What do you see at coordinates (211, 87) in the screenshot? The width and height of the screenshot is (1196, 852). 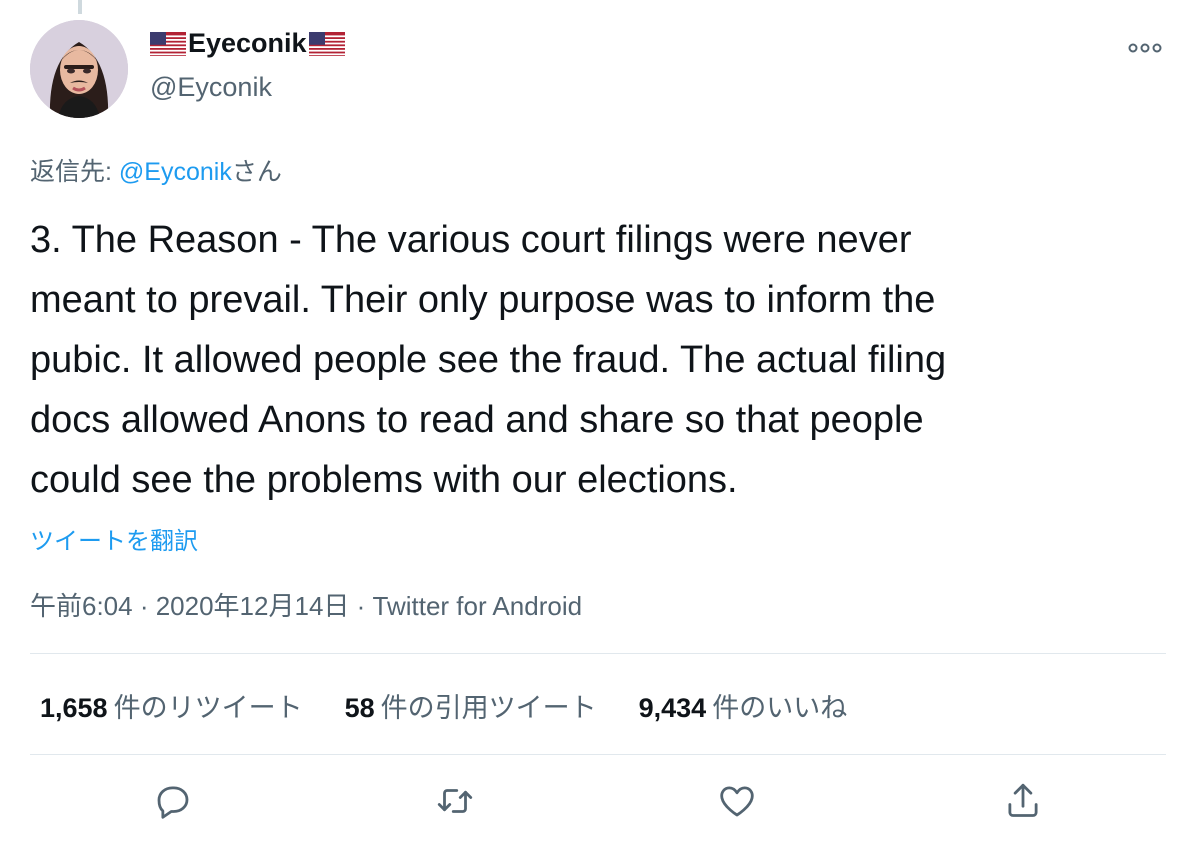 I see `user-handle: @Eyconik` at bounding box center [211, 87].